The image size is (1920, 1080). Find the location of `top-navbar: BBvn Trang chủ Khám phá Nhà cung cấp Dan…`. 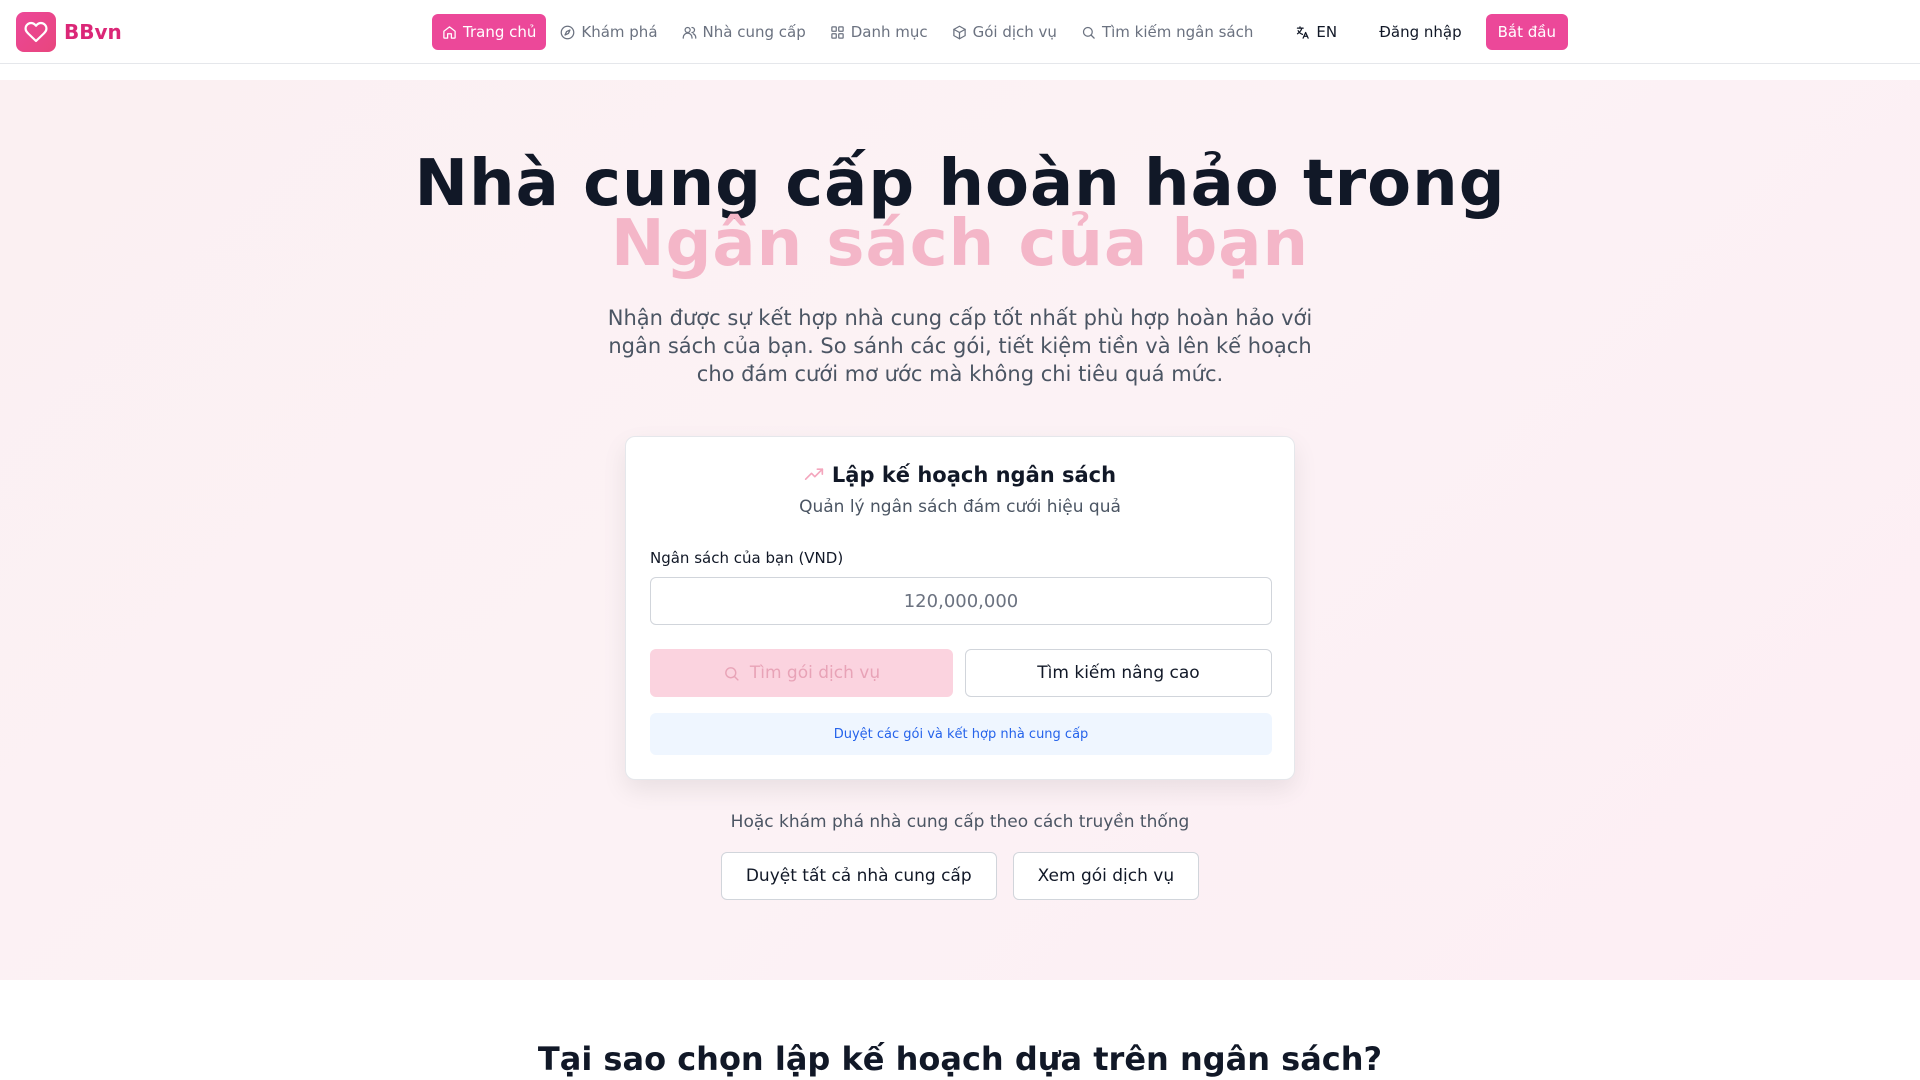

top-navbar: BBvn Trang chủ Khám phá Nhà cung cấp Dan… is located at coordinates (960, 32).